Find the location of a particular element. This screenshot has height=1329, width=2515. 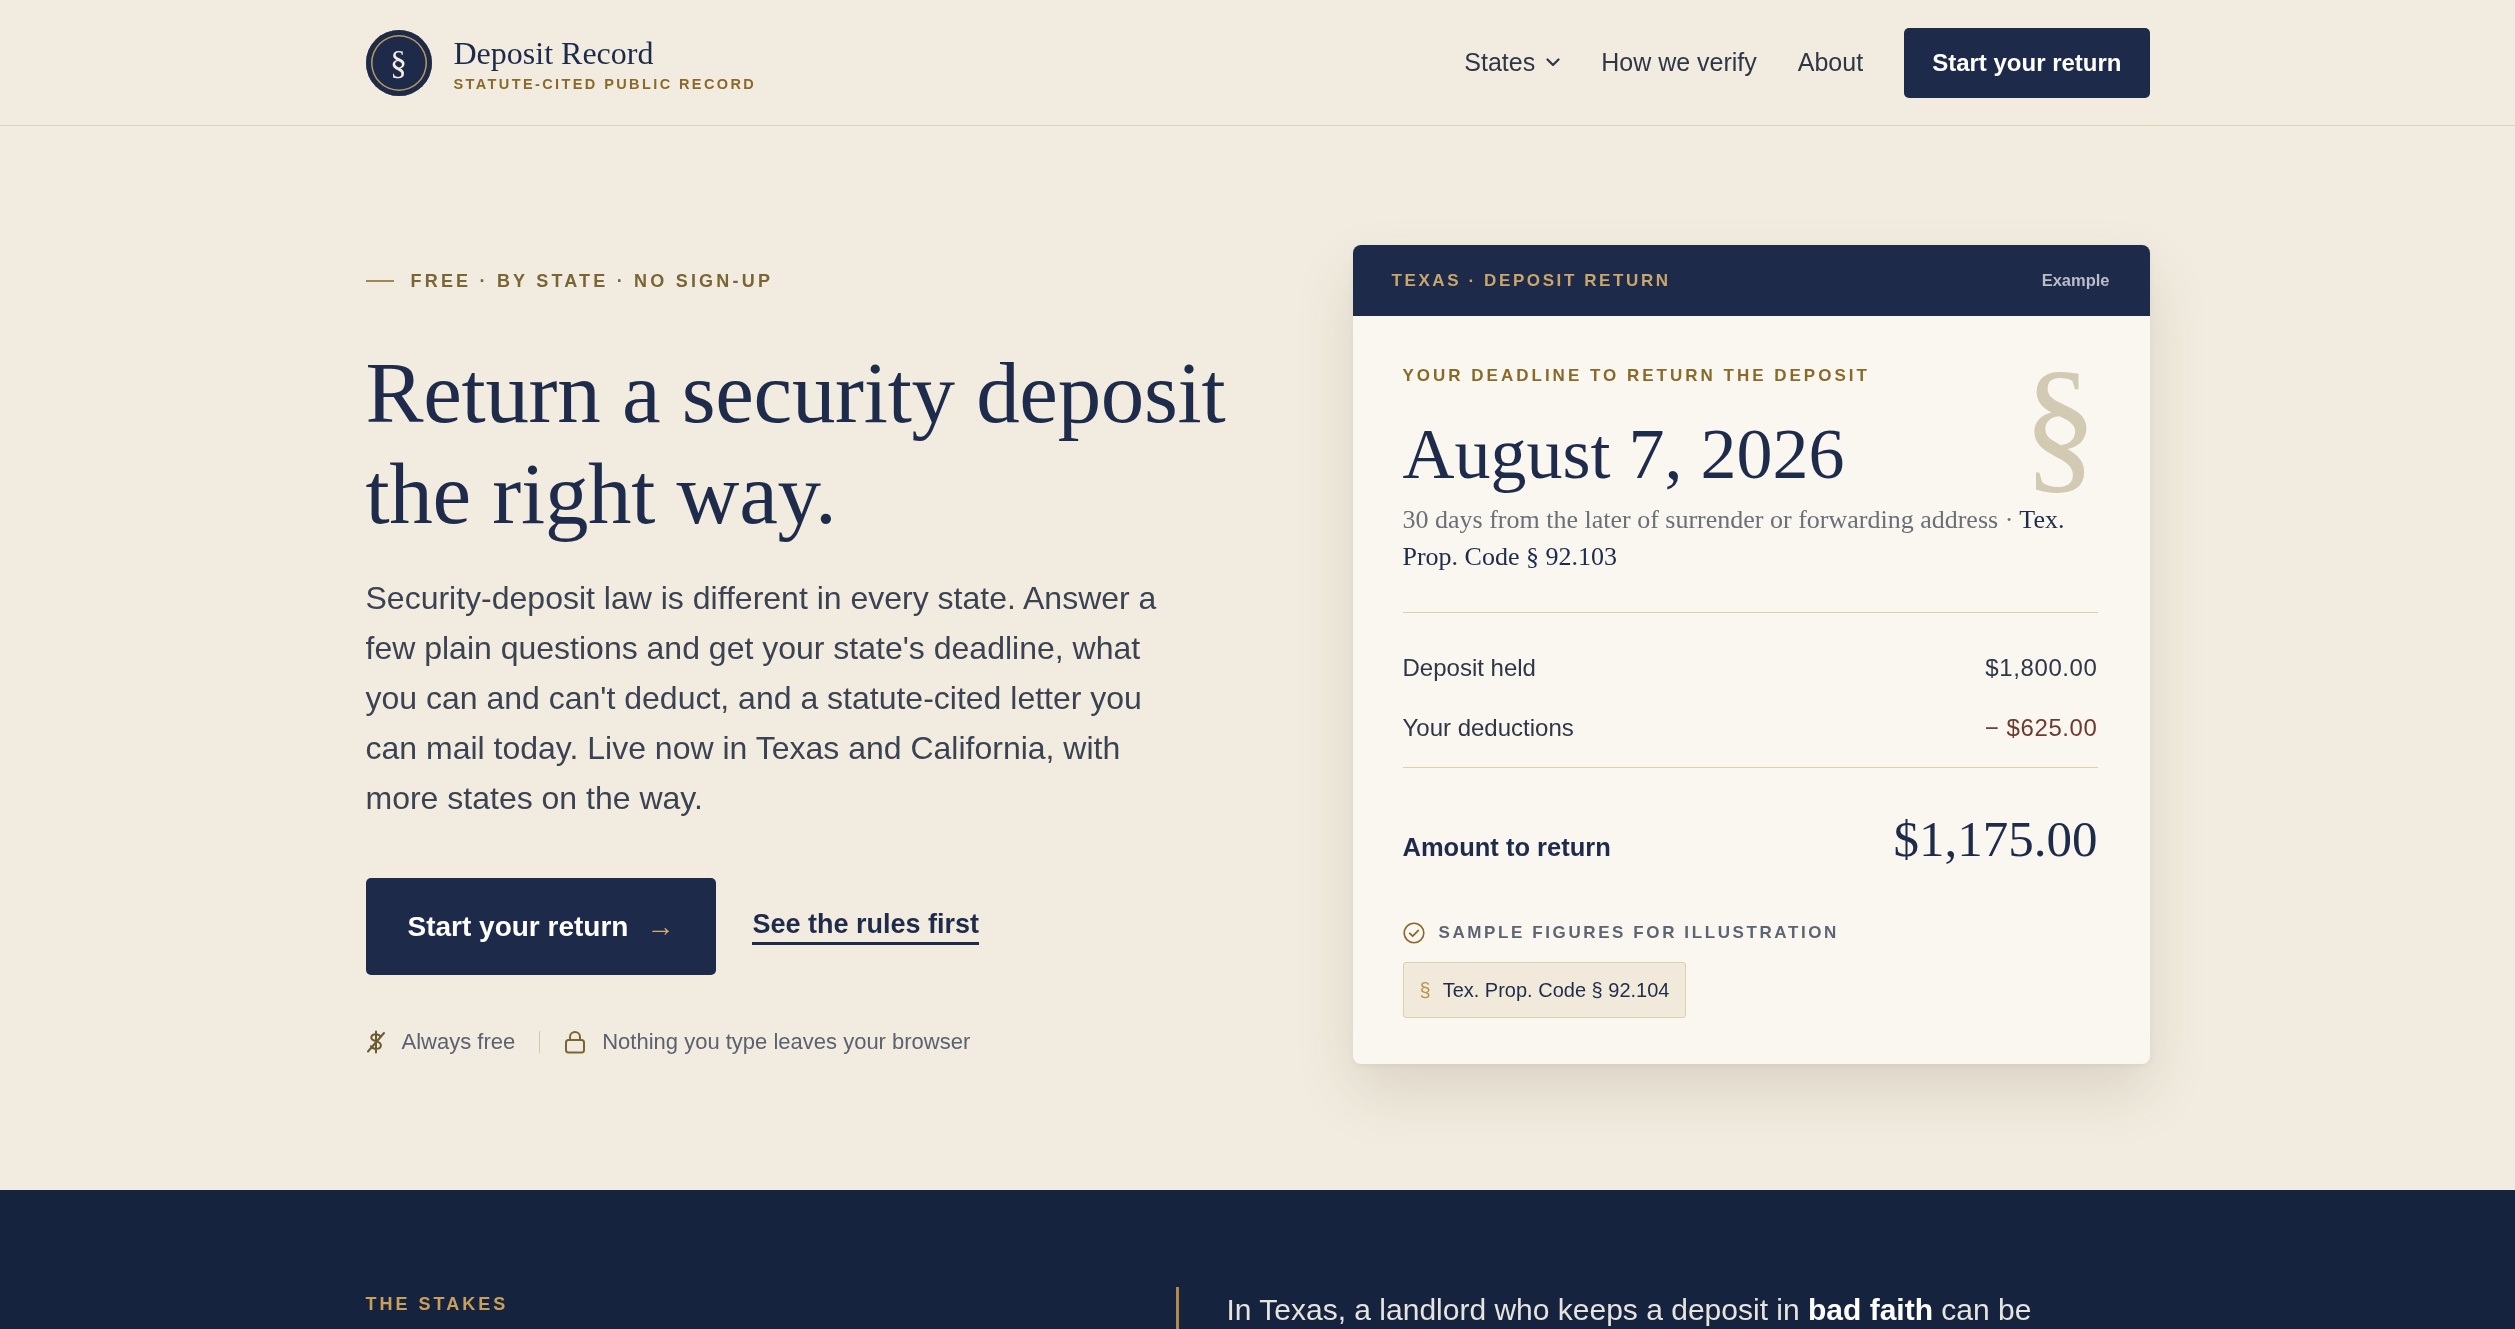

nav-link: States is located at coordinates (1512, 62).